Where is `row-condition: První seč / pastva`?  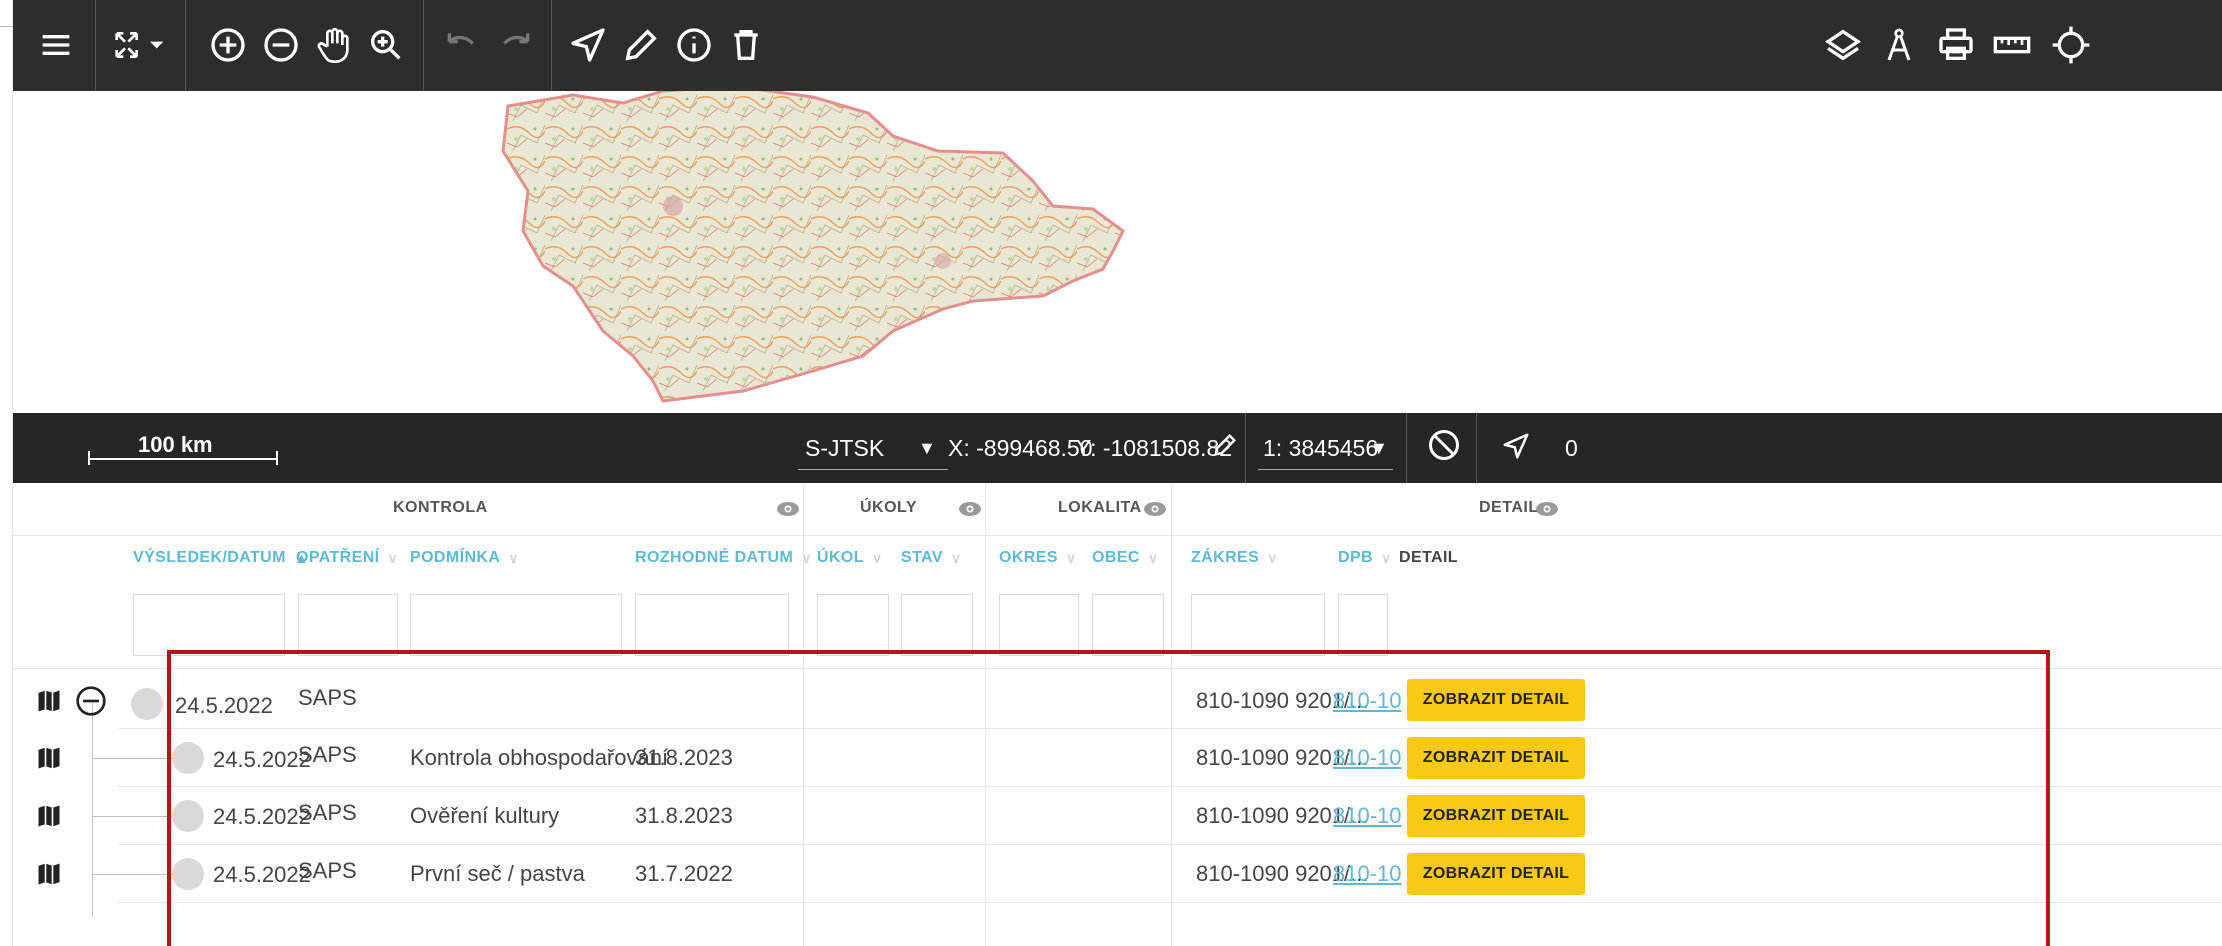
row-condition: První seč / pastva is located at coordinates (497, 873).